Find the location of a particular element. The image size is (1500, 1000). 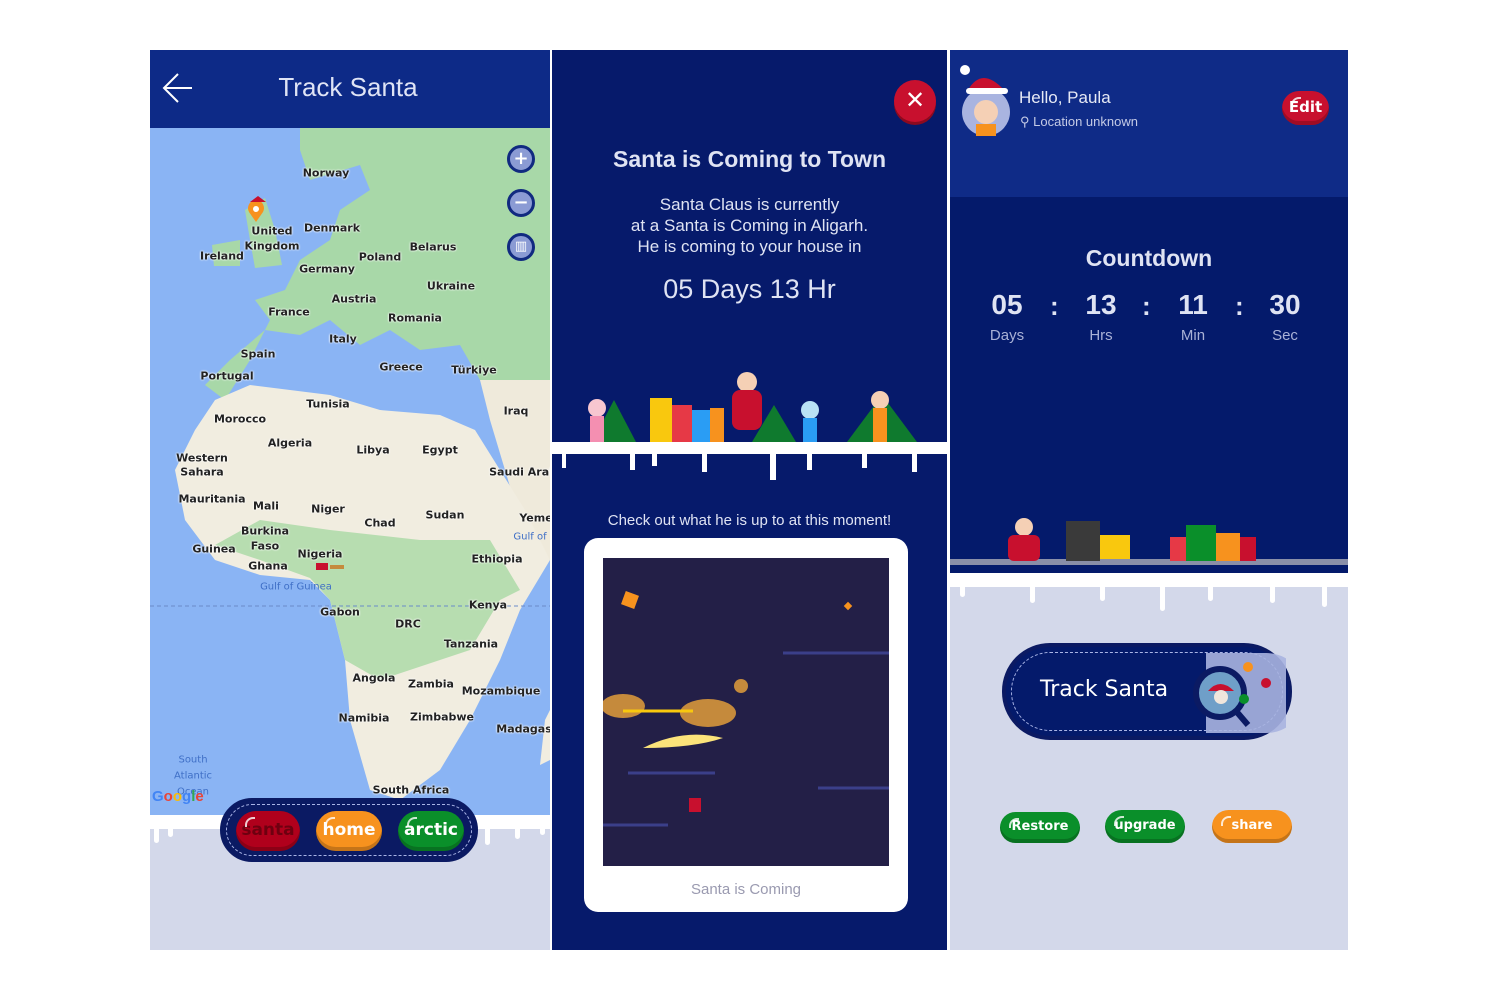

workshop-illustration is located at coordinates (1149, 541).